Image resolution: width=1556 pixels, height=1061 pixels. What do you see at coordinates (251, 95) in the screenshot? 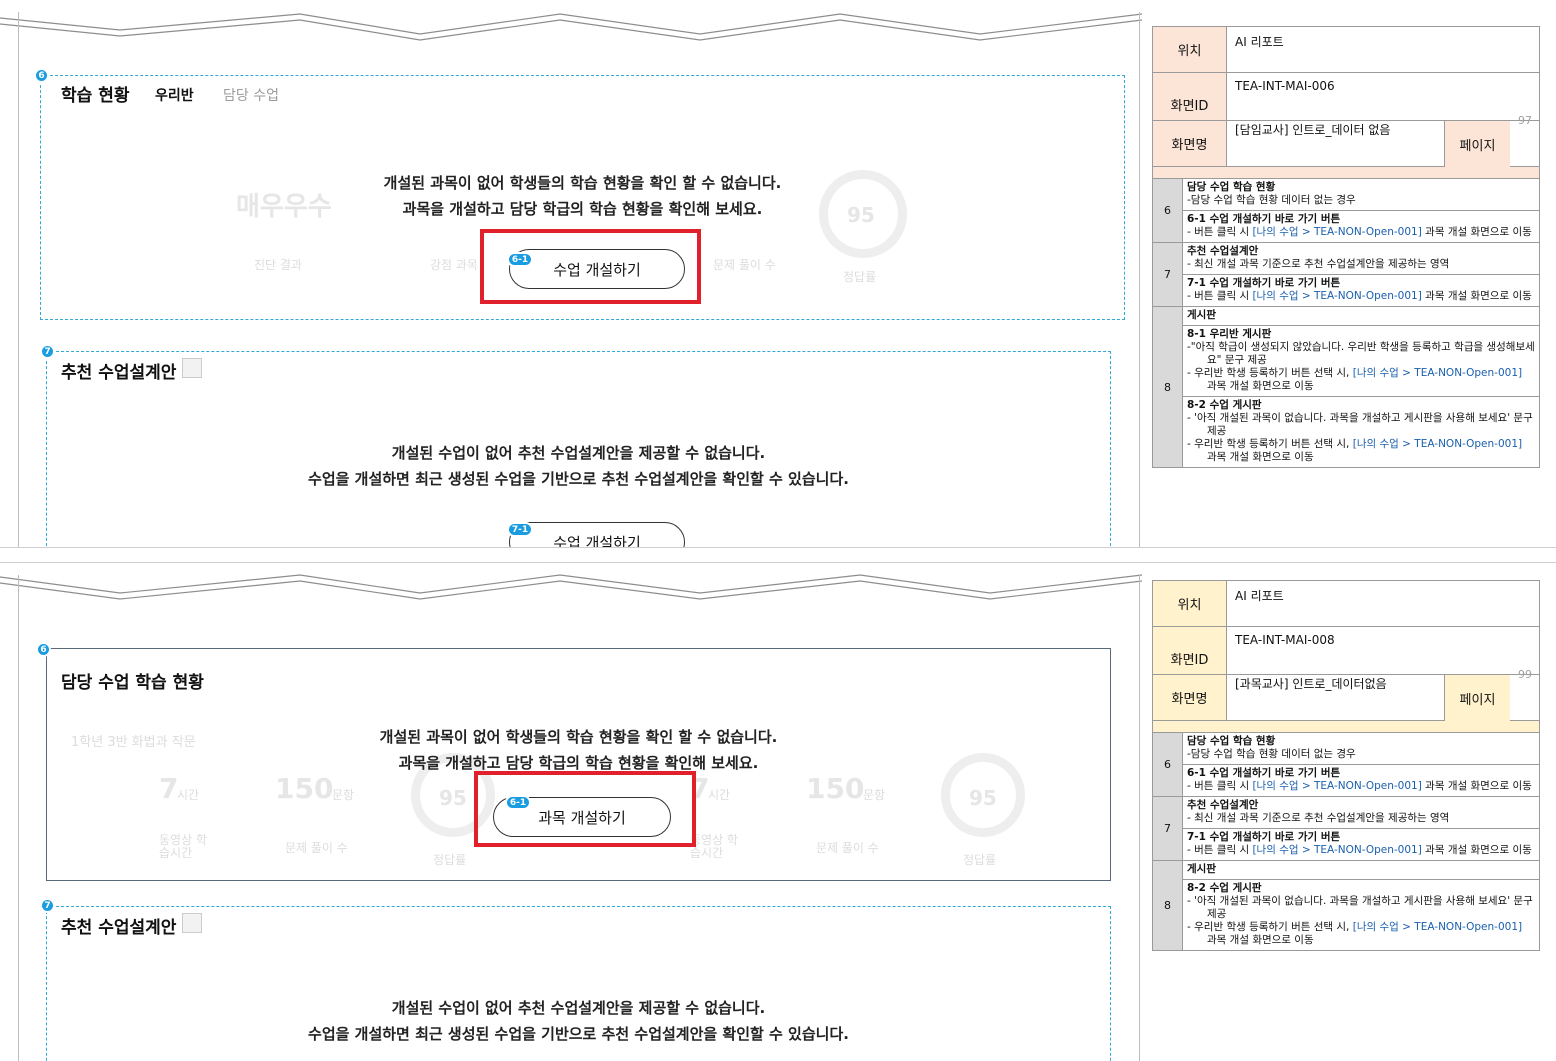
I see `tab-my-classes: 담당 수업` at bounding box center [251, 95].